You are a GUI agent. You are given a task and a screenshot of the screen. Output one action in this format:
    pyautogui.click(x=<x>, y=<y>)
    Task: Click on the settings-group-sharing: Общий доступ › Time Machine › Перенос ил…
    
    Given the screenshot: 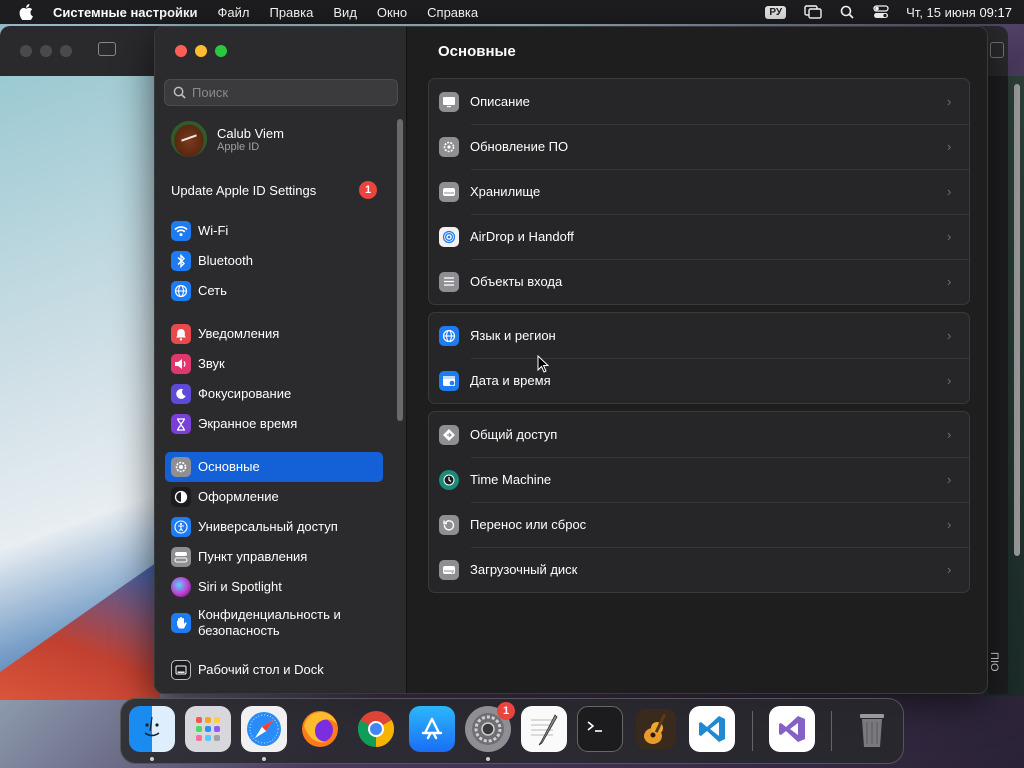 What is the action you would take?
    pyautogui.click(x=699, y=502)
    